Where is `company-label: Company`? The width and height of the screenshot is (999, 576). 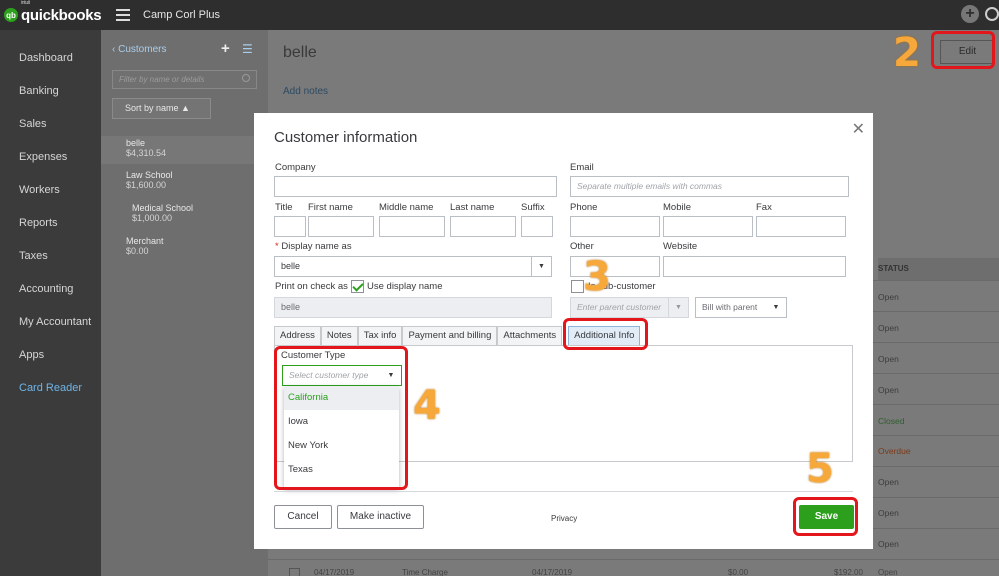 company-label: Company is located at coordinates (295, 167).